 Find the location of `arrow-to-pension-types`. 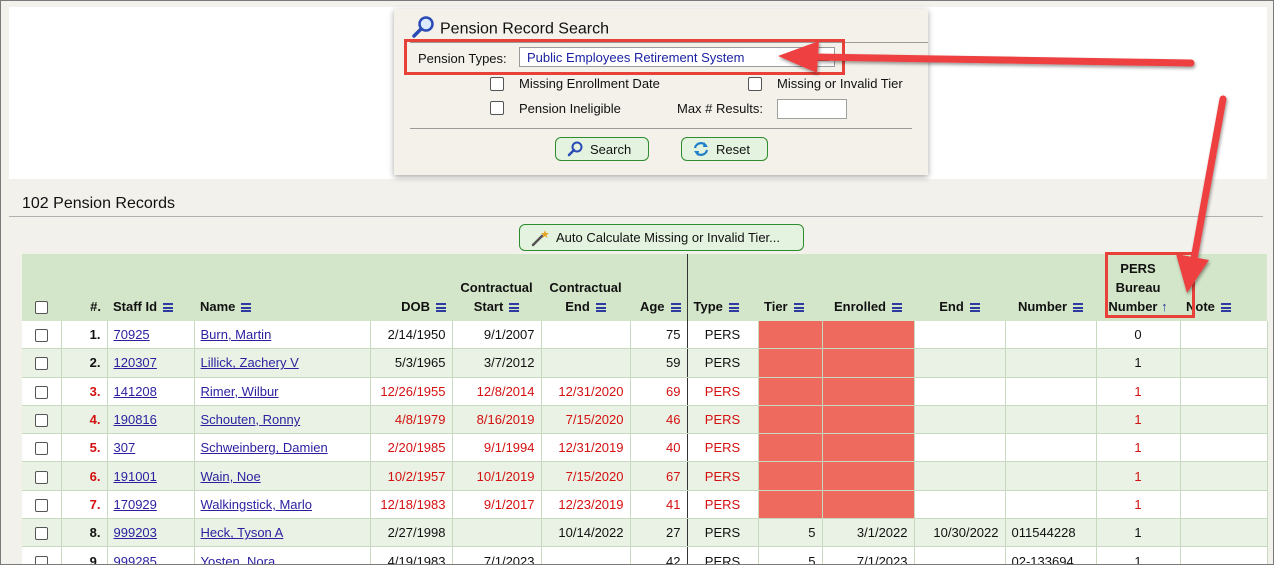

arrow-to-pension-types is located at coordinates (1002, 60).